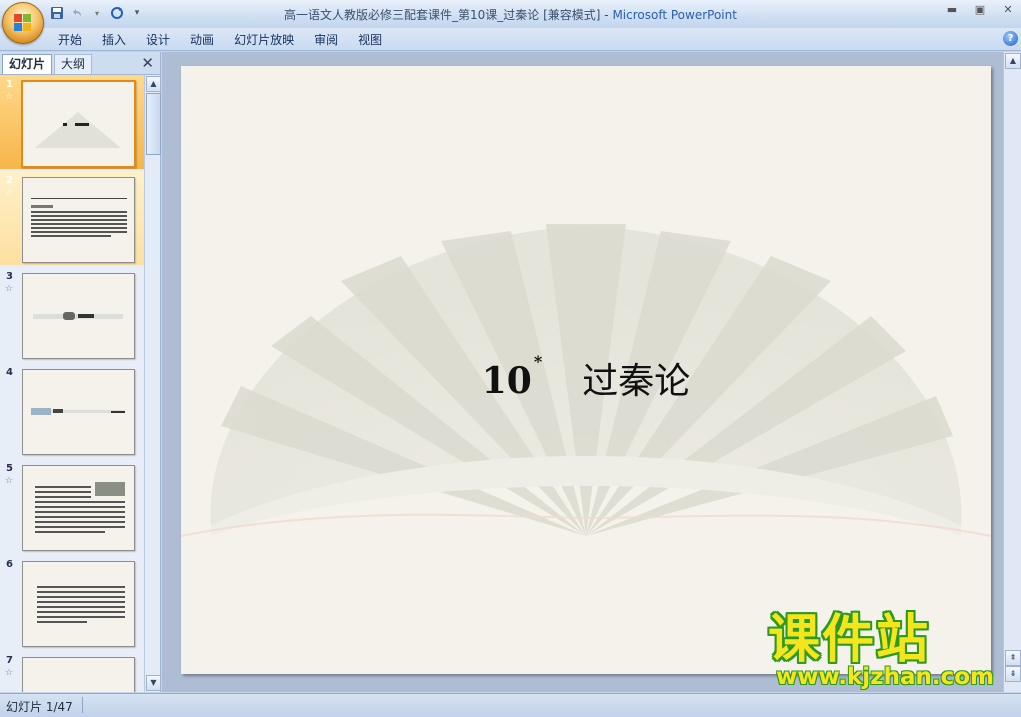 Image resolution: width=1021 pixels, height=717 pixels. Describe the element at coordinates (538, 361) in the screenshot. I see `superscript-mark: *` at that location.